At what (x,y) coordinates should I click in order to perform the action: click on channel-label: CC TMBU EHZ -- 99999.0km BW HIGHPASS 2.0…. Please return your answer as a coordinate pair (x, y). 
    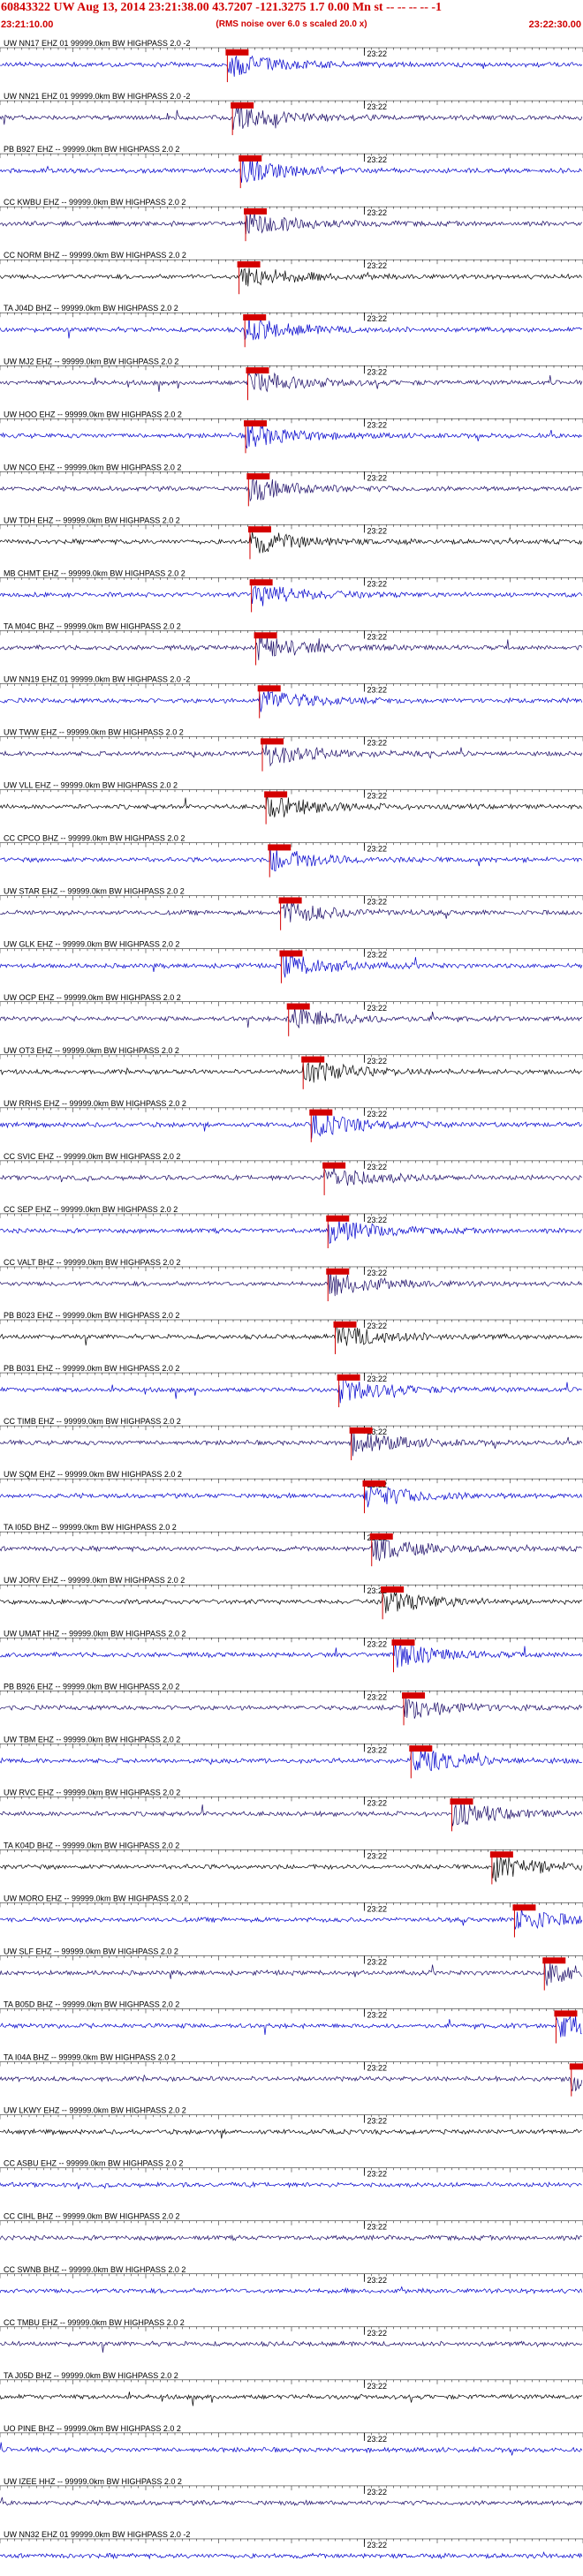
    Looking at the image, I should click on (94, 2323).